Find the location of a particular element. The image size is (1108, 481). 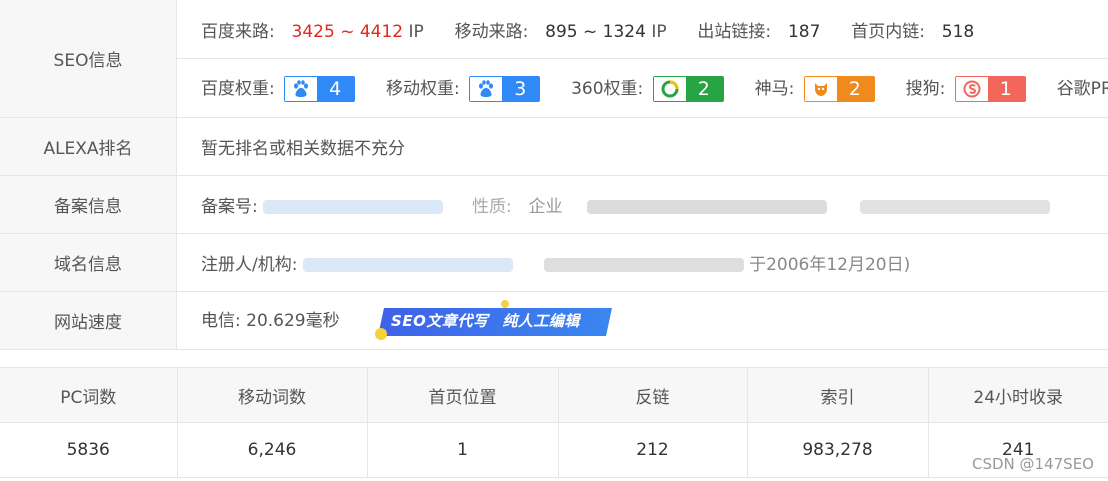

stats-header-pc-words: PC词数 is located at coordinates (89, 395).